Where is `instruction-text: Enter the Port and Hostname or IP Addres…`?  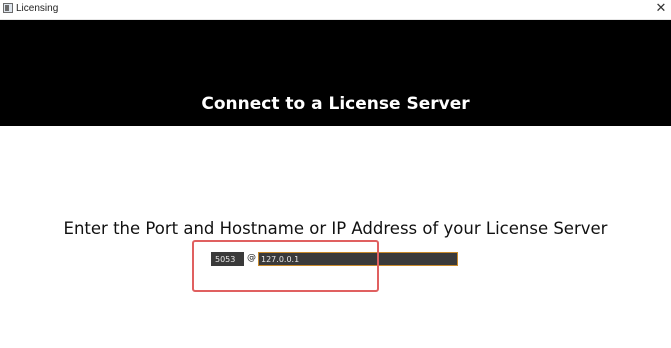 instruction-text: Enter the Port and Hostname or IP Addres… is located at coordinates (335, 228).